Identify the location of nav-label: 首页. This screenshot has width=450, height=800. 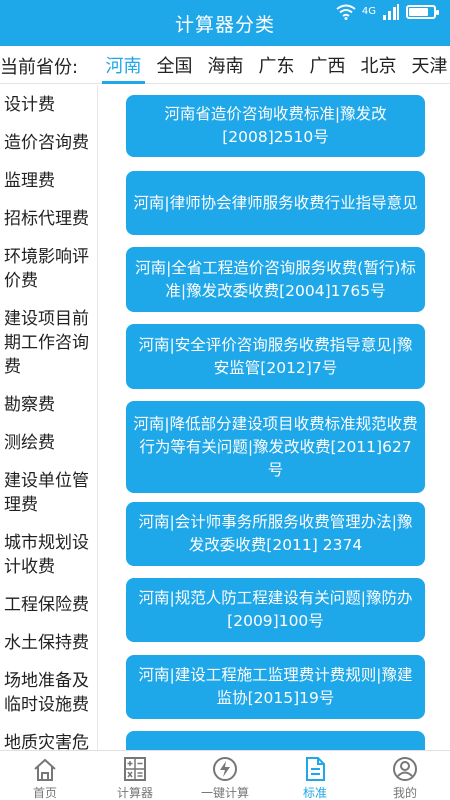
(44, 793).